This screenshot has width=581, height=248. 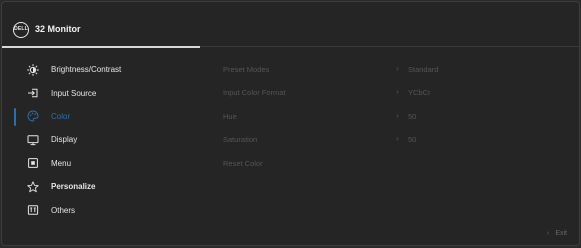 I want to click on submenu-item-hue: Hue › 50, so click(x=393, y=116).